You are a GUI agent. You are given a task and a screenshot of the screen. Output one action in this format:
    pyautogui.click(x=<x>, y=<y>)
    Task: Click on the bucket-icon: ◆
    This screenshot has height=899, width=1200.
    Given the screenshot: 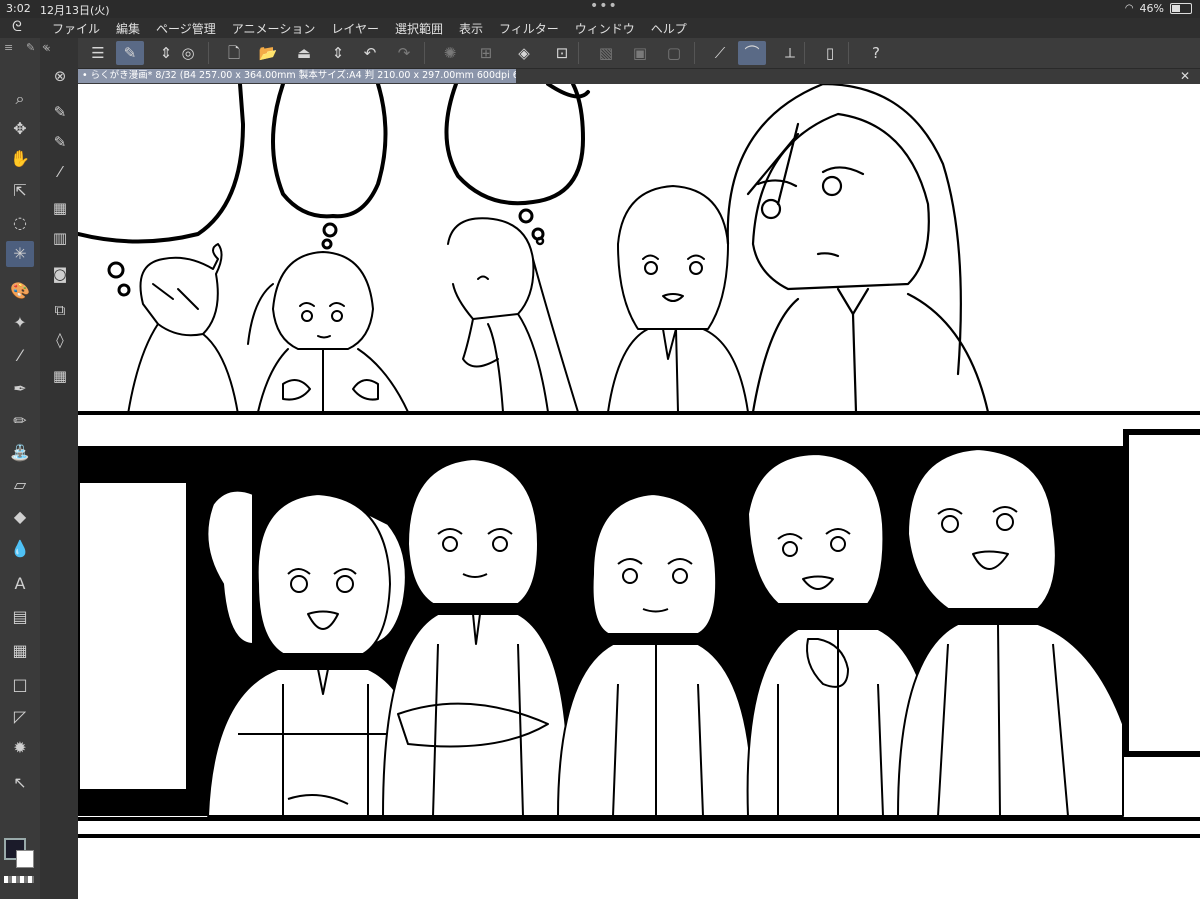 What is the action you would take?
    pyautogui.click(x=20, y=517)
    